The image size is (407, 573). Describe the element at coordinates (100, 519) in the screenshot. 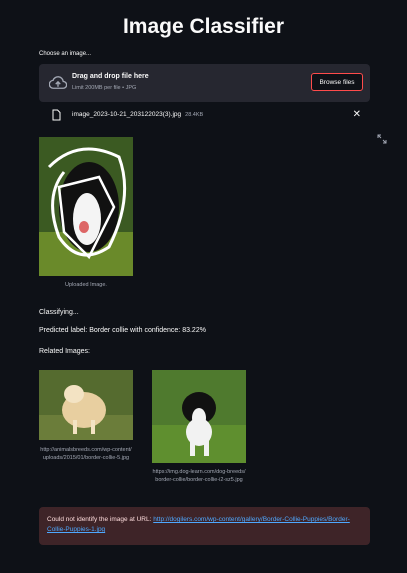

I see `error-message: Could not identify the image at URL:` at that location.